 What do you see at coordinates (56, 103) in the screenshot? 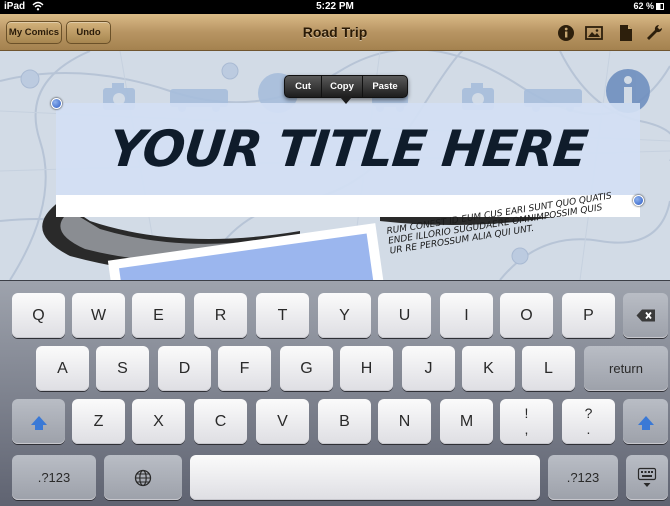
I see `selection-start-handle` at bounding box center [56, 103].